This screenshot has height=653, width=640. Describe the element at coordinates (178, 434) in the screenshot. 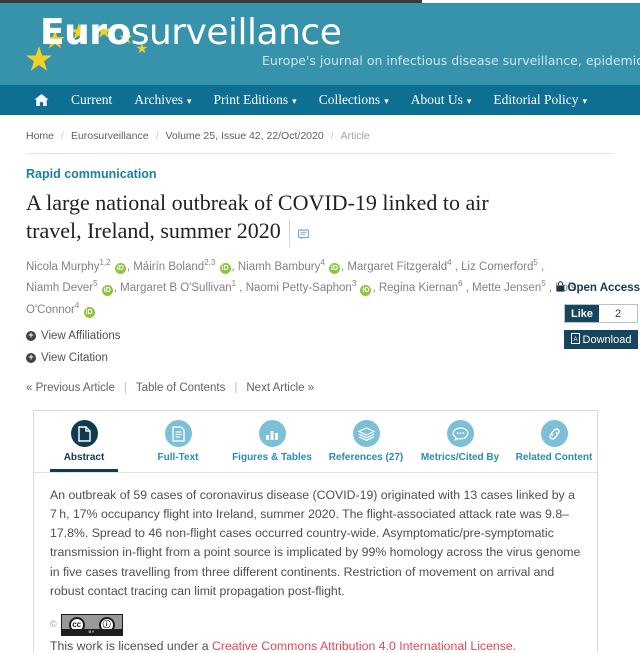

I see `full-text-icon` at that location.